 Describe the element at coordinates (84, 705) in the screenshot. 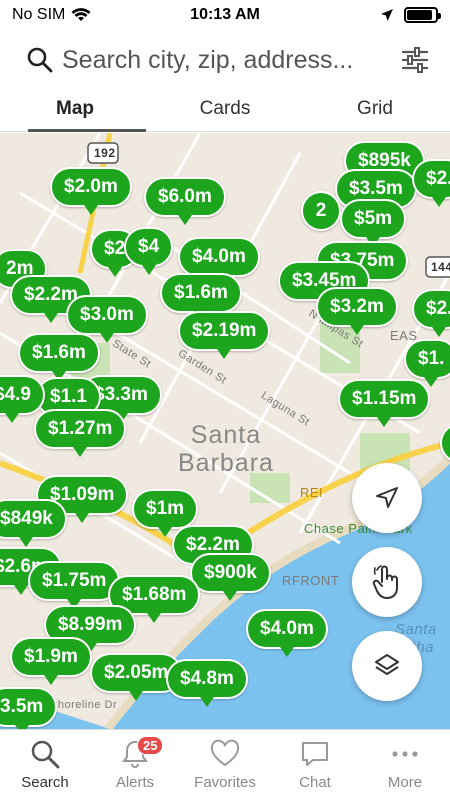

I see `street-label-shoreline: Shoreline Dr` at that location.